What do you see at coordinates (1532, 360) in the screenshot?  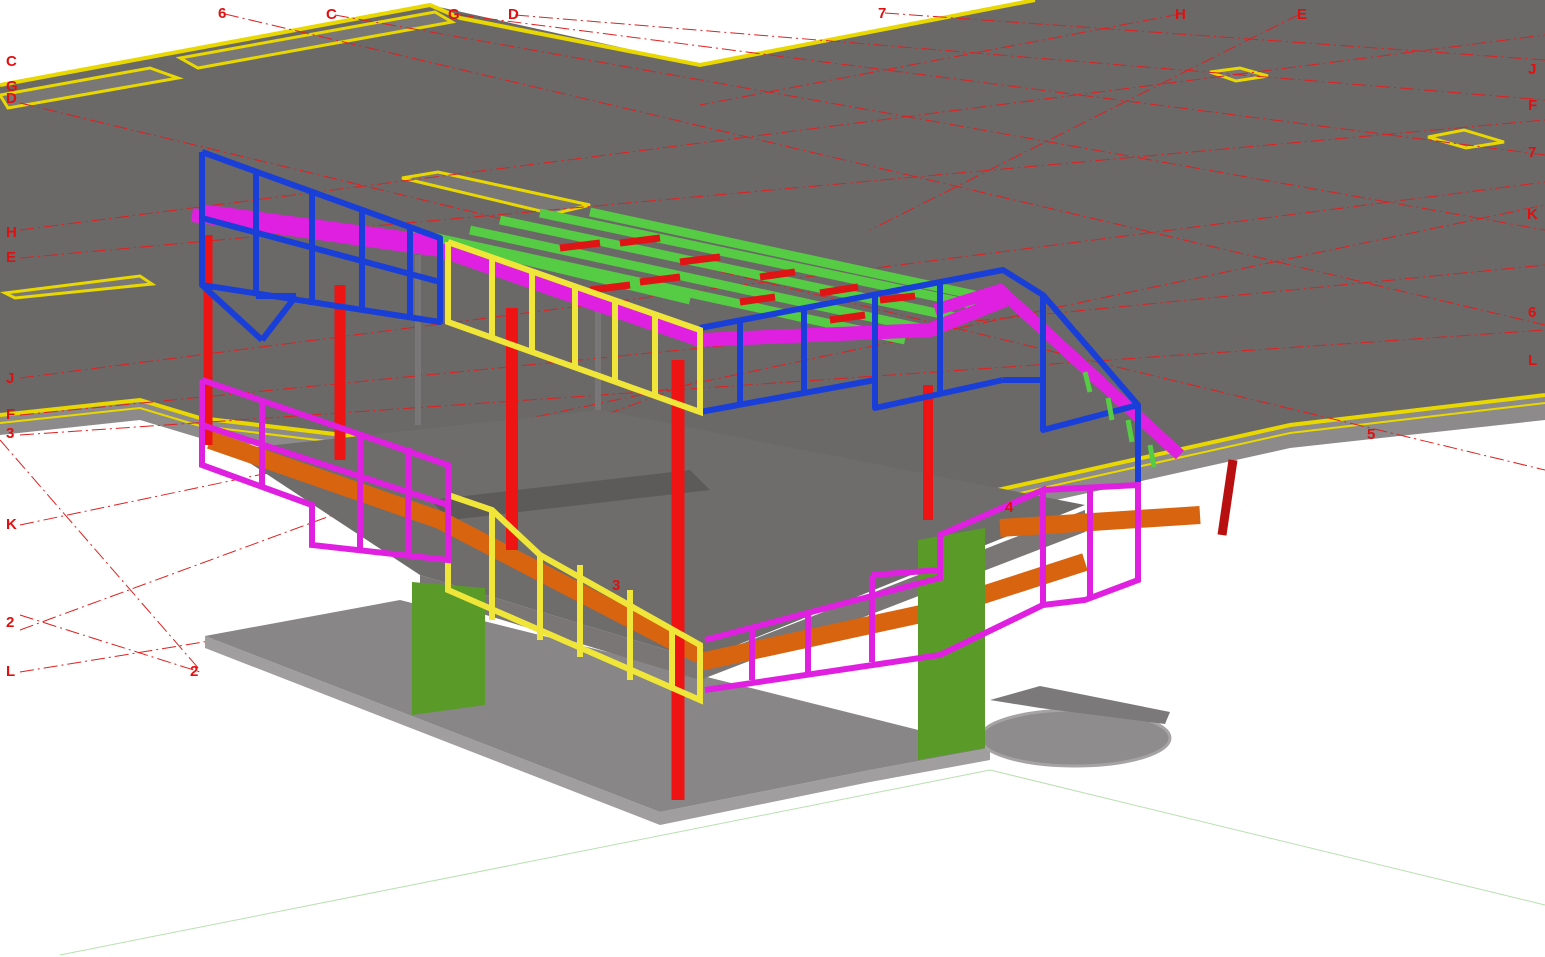 I see `grid-label-right-l: L` at bounding box center [1532, 360].